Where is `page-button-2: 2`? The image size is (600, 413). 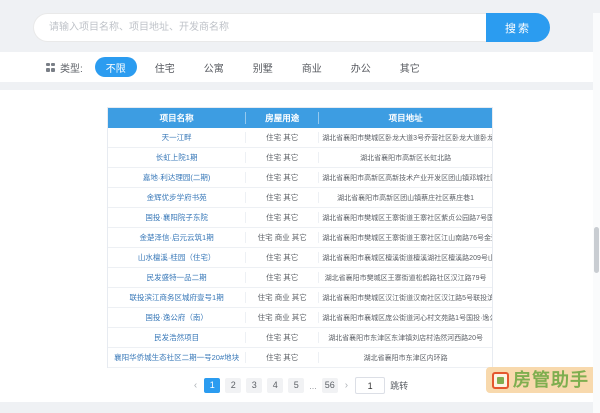
page-button-2: 2 is located at coordinates (233, 385).